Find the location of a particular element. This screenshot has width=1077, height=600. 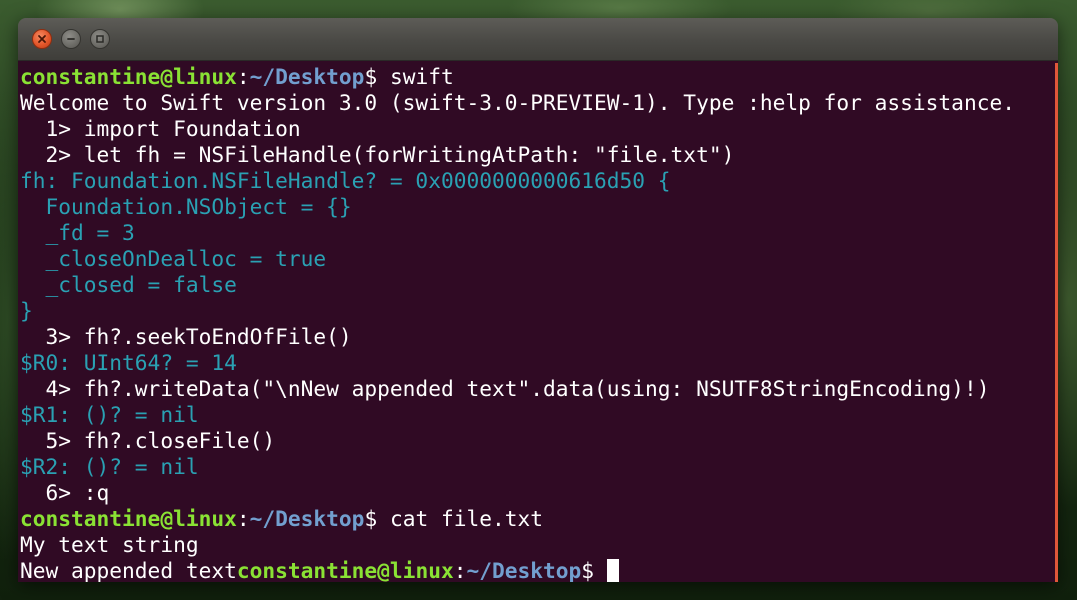

repl-output-line: Foundation.NSObject = {} is located at coordinates (186, 206).